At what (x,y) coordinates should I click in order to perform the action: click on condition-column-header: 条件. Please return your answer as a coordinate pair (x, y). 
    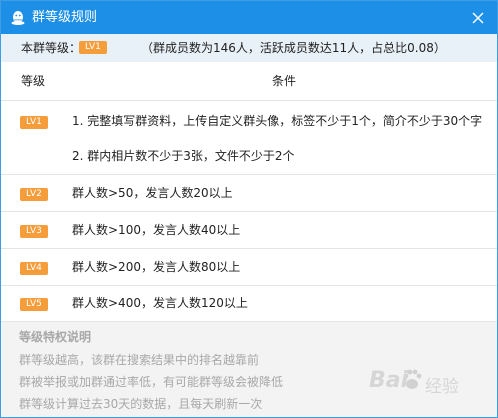
    Looking at the image, I should click on (284, 81).